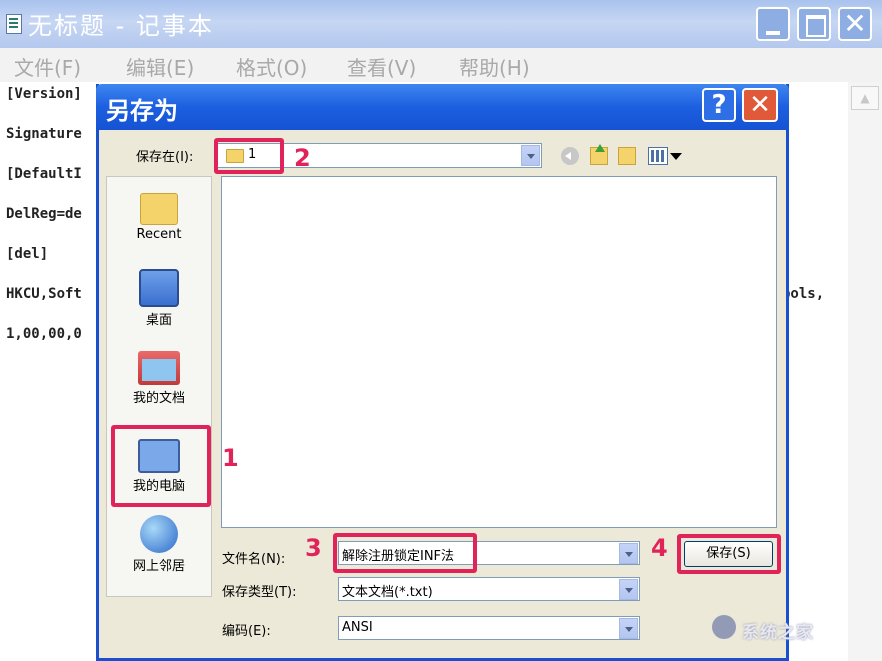  What do you see at coordinates (441, 65) in the screenshot?
I see `menu-bar: 文件(F) 编辑(E) 格式(O) 查看(V) 帮助(H)` at bounding box center [441, 65].